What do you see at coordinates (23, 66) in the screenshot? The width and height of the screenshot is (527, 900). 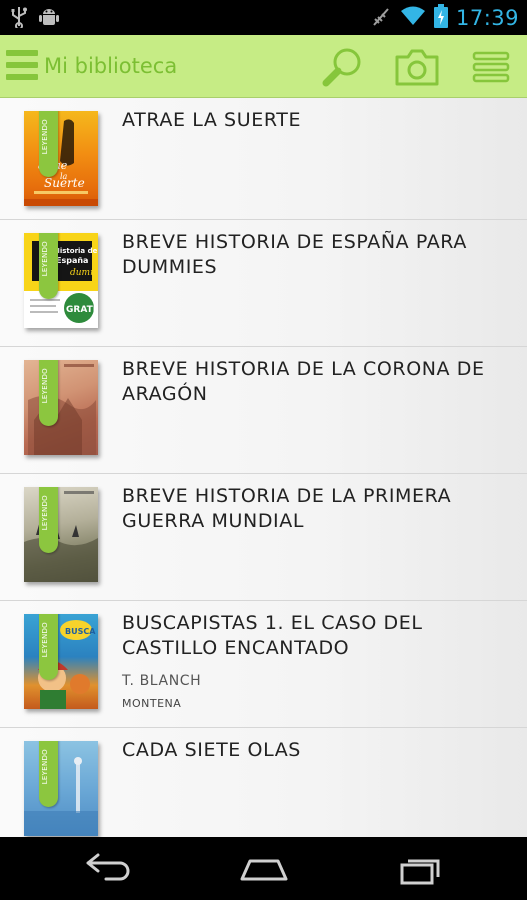 I see `menu-icon` at bounding box center [23, 66].